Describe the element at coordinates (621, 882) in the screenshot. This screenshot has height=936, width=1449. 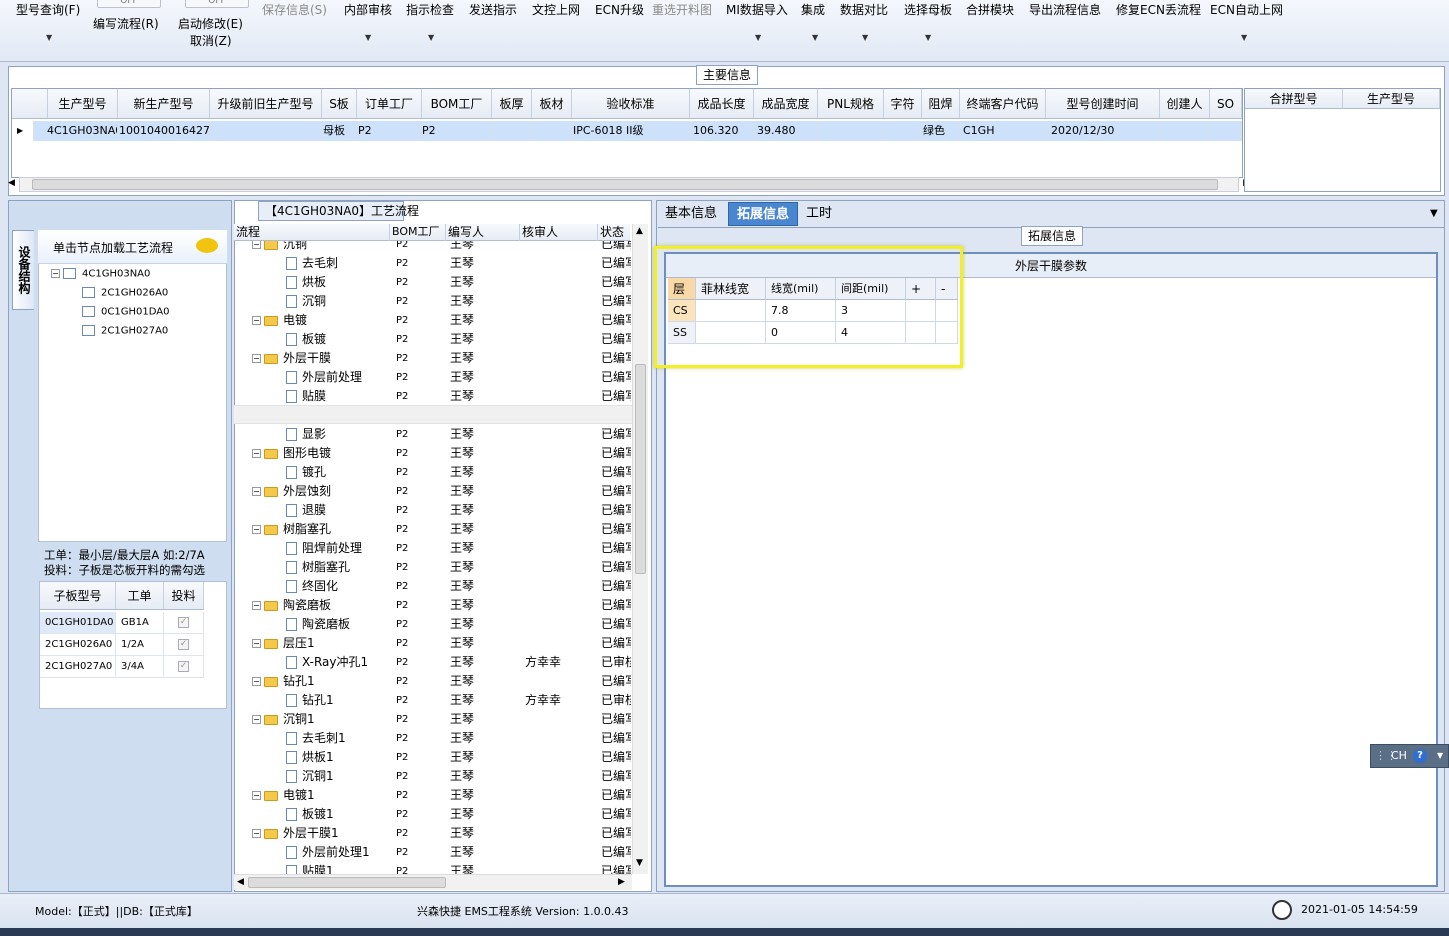
I see `scroll-right-icon: ▶` at that location.